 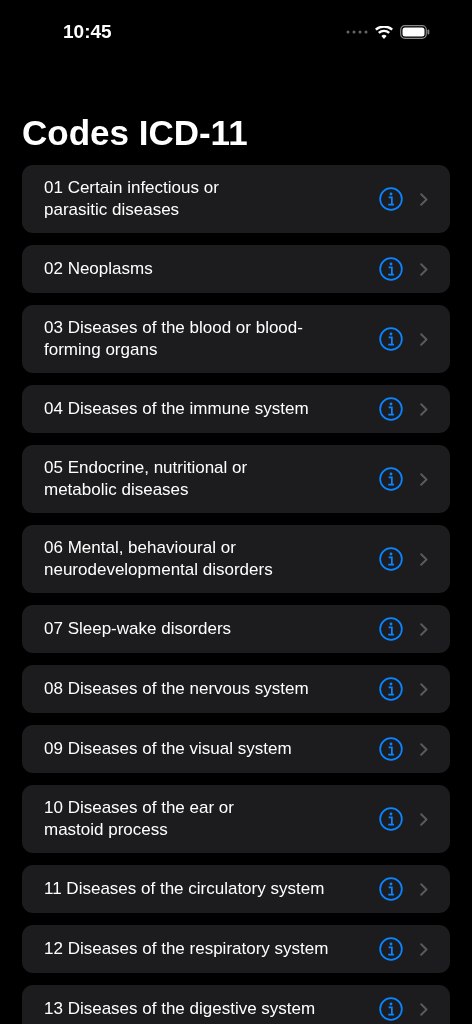 I want to click on page-title: Codes ICD-11, so click(x=135, y=133).